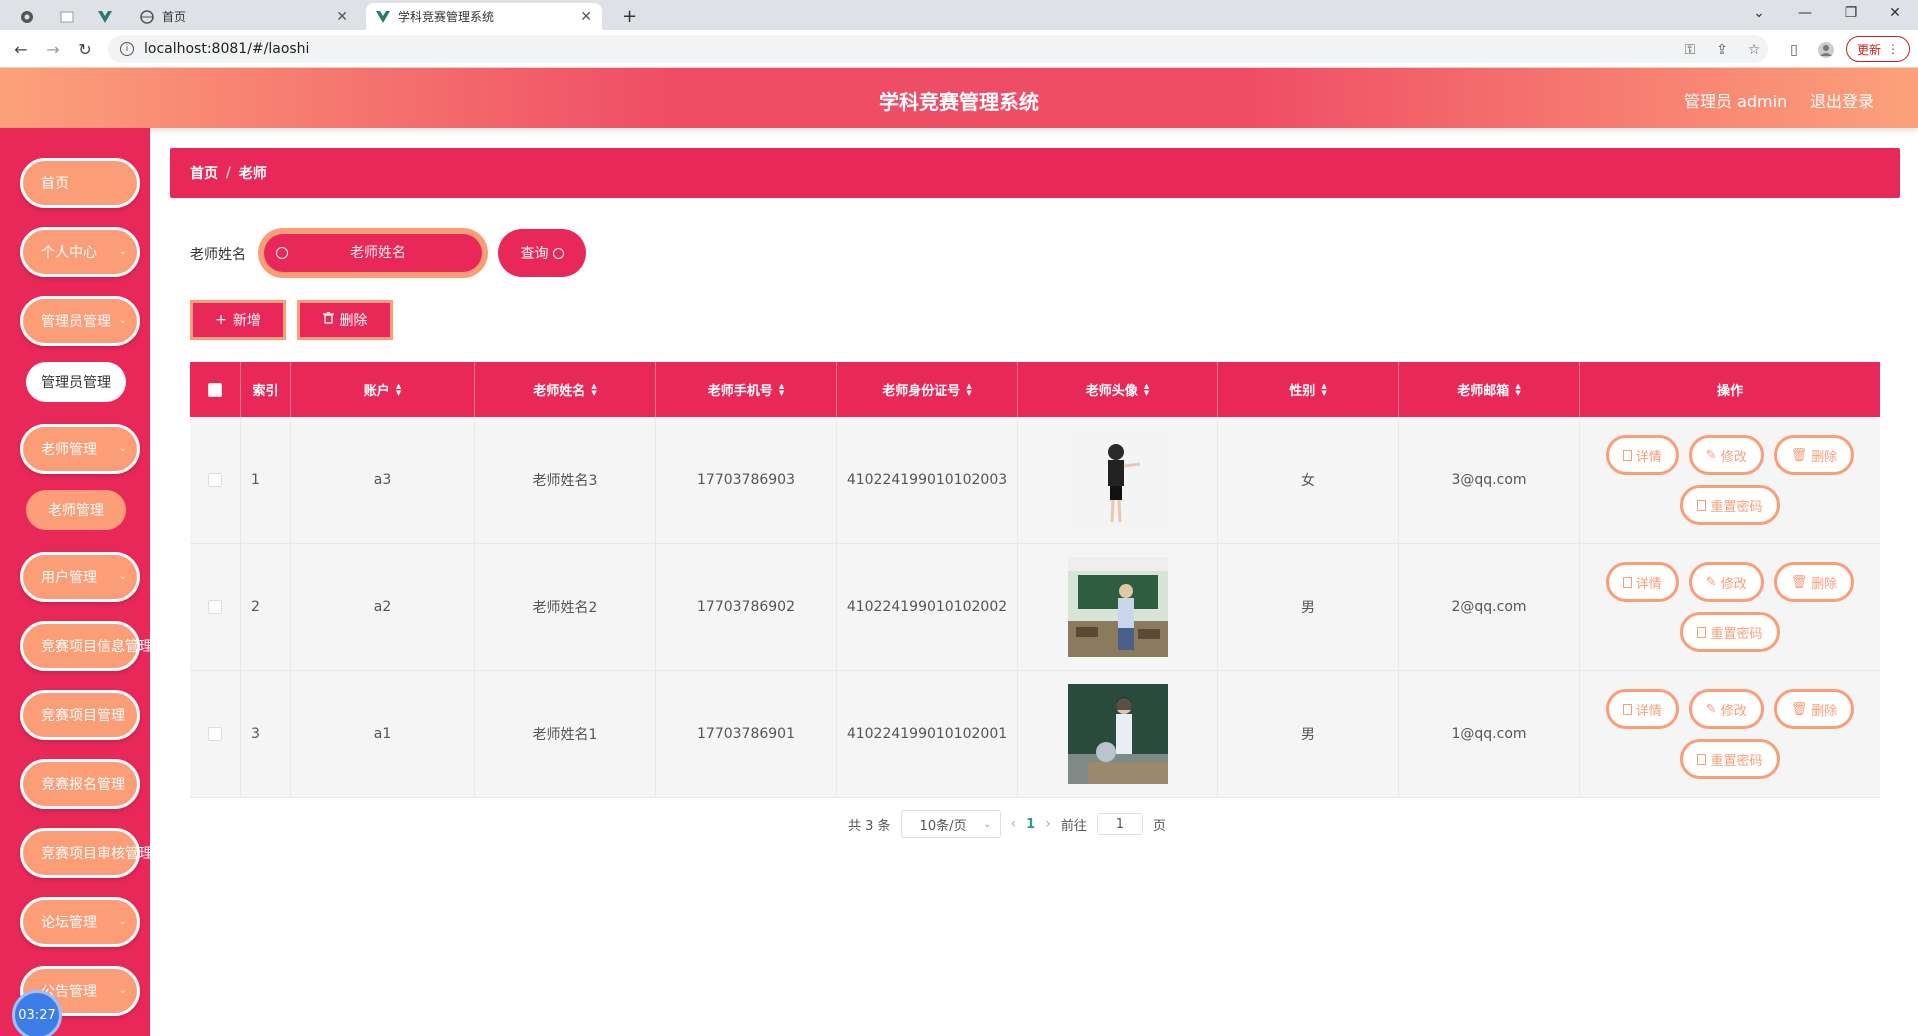 The image size is (1918, 1036). What do you see at coordinates (1308, 389) in the screenshot?
I see `header-gender: 性别 ▲ ▼` at bounding box center [1308, 389].